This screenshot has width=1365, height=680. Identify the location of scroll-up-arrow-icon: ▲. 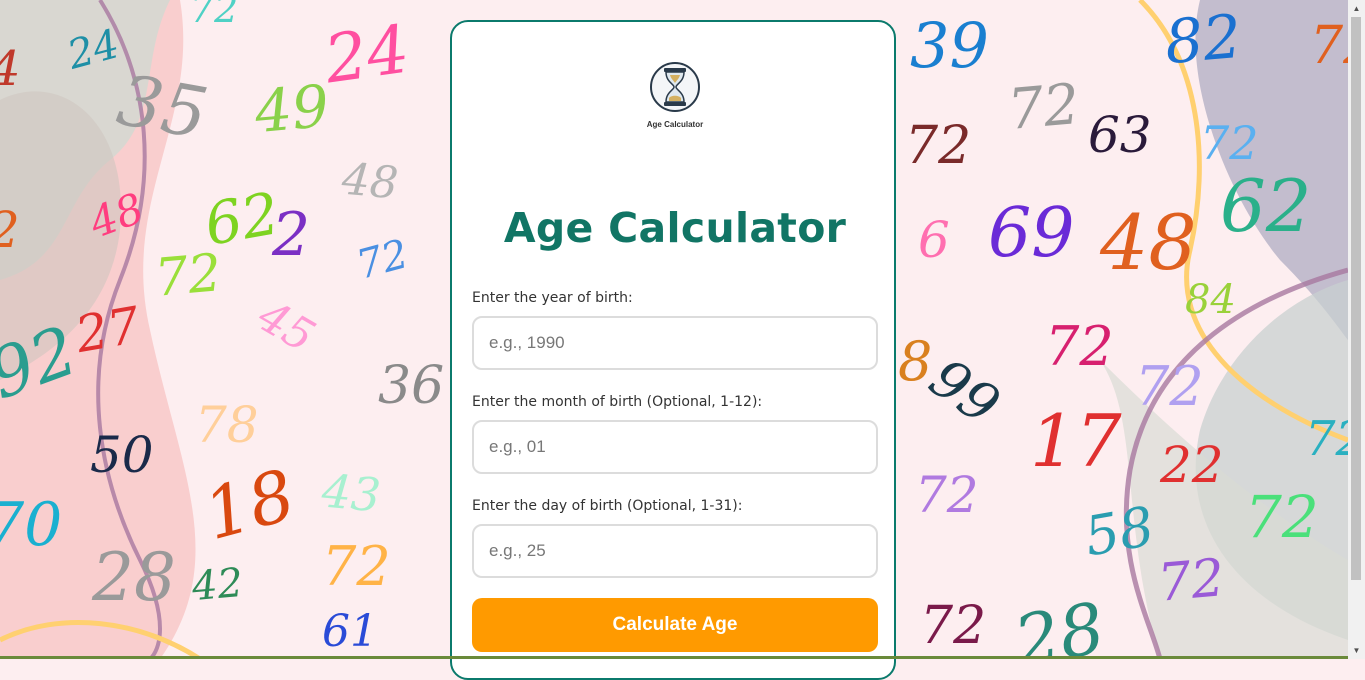
(1356, 8).